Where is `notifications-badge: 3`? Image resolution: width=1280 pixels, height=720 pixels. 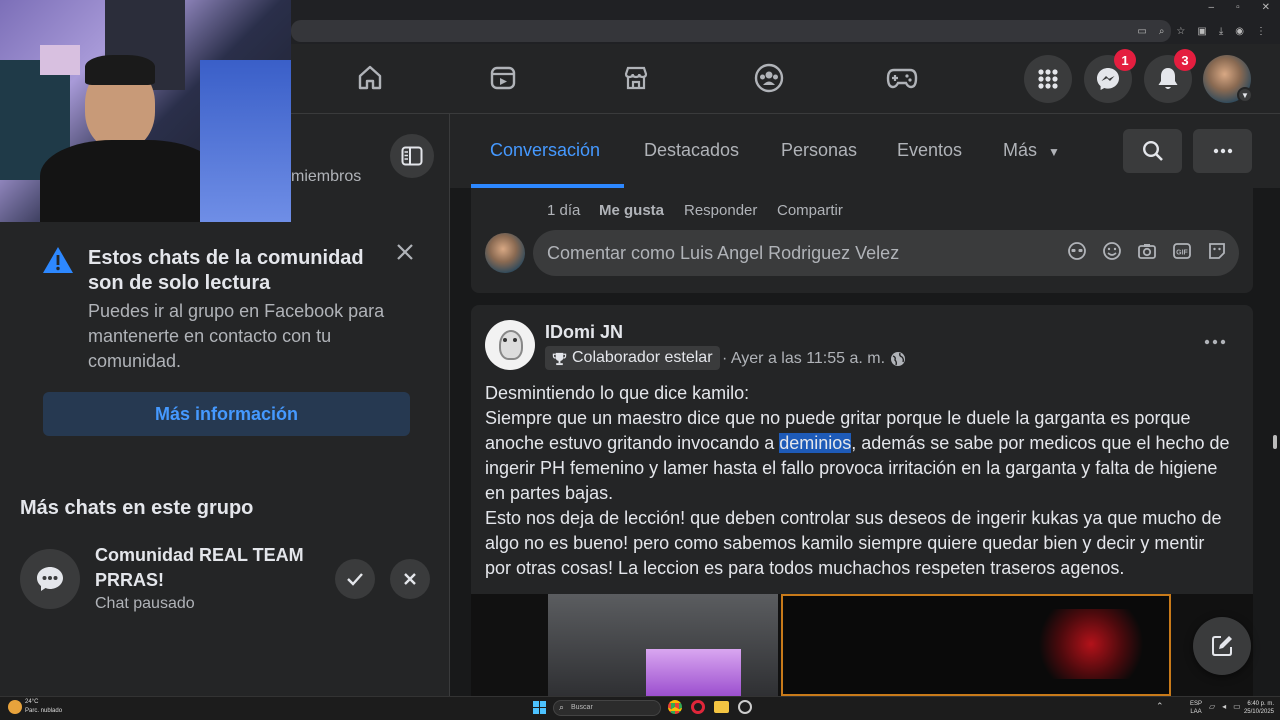 notifications-badge: 3 is located at coordinates (1185, 60).